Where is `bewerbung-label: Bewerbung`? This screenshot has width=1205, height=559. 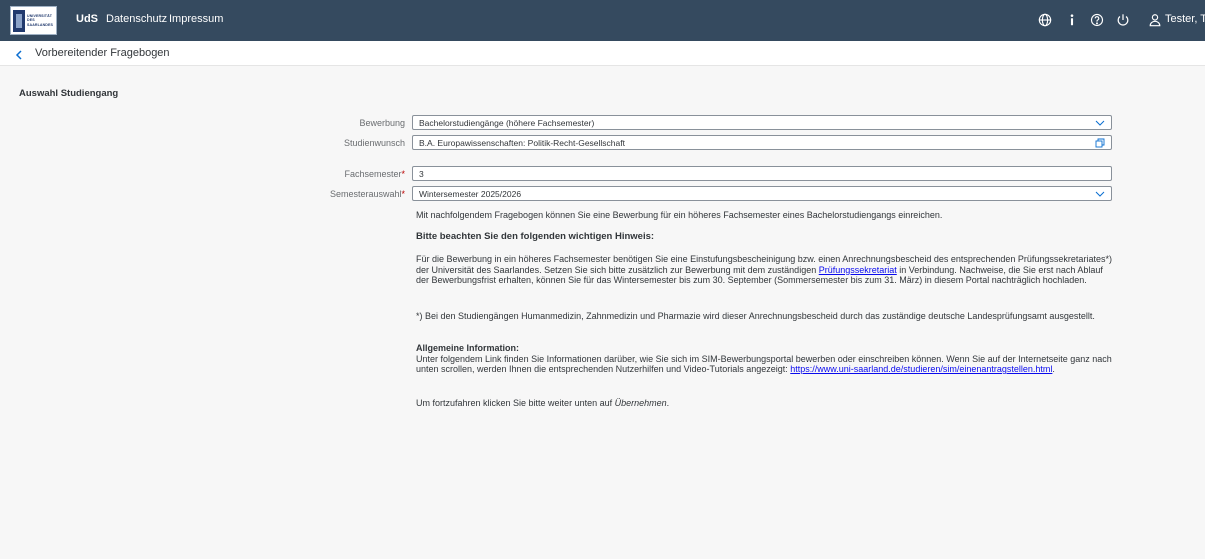
bewerbung-label: Bewerbung is located at coordinates (382, 123).